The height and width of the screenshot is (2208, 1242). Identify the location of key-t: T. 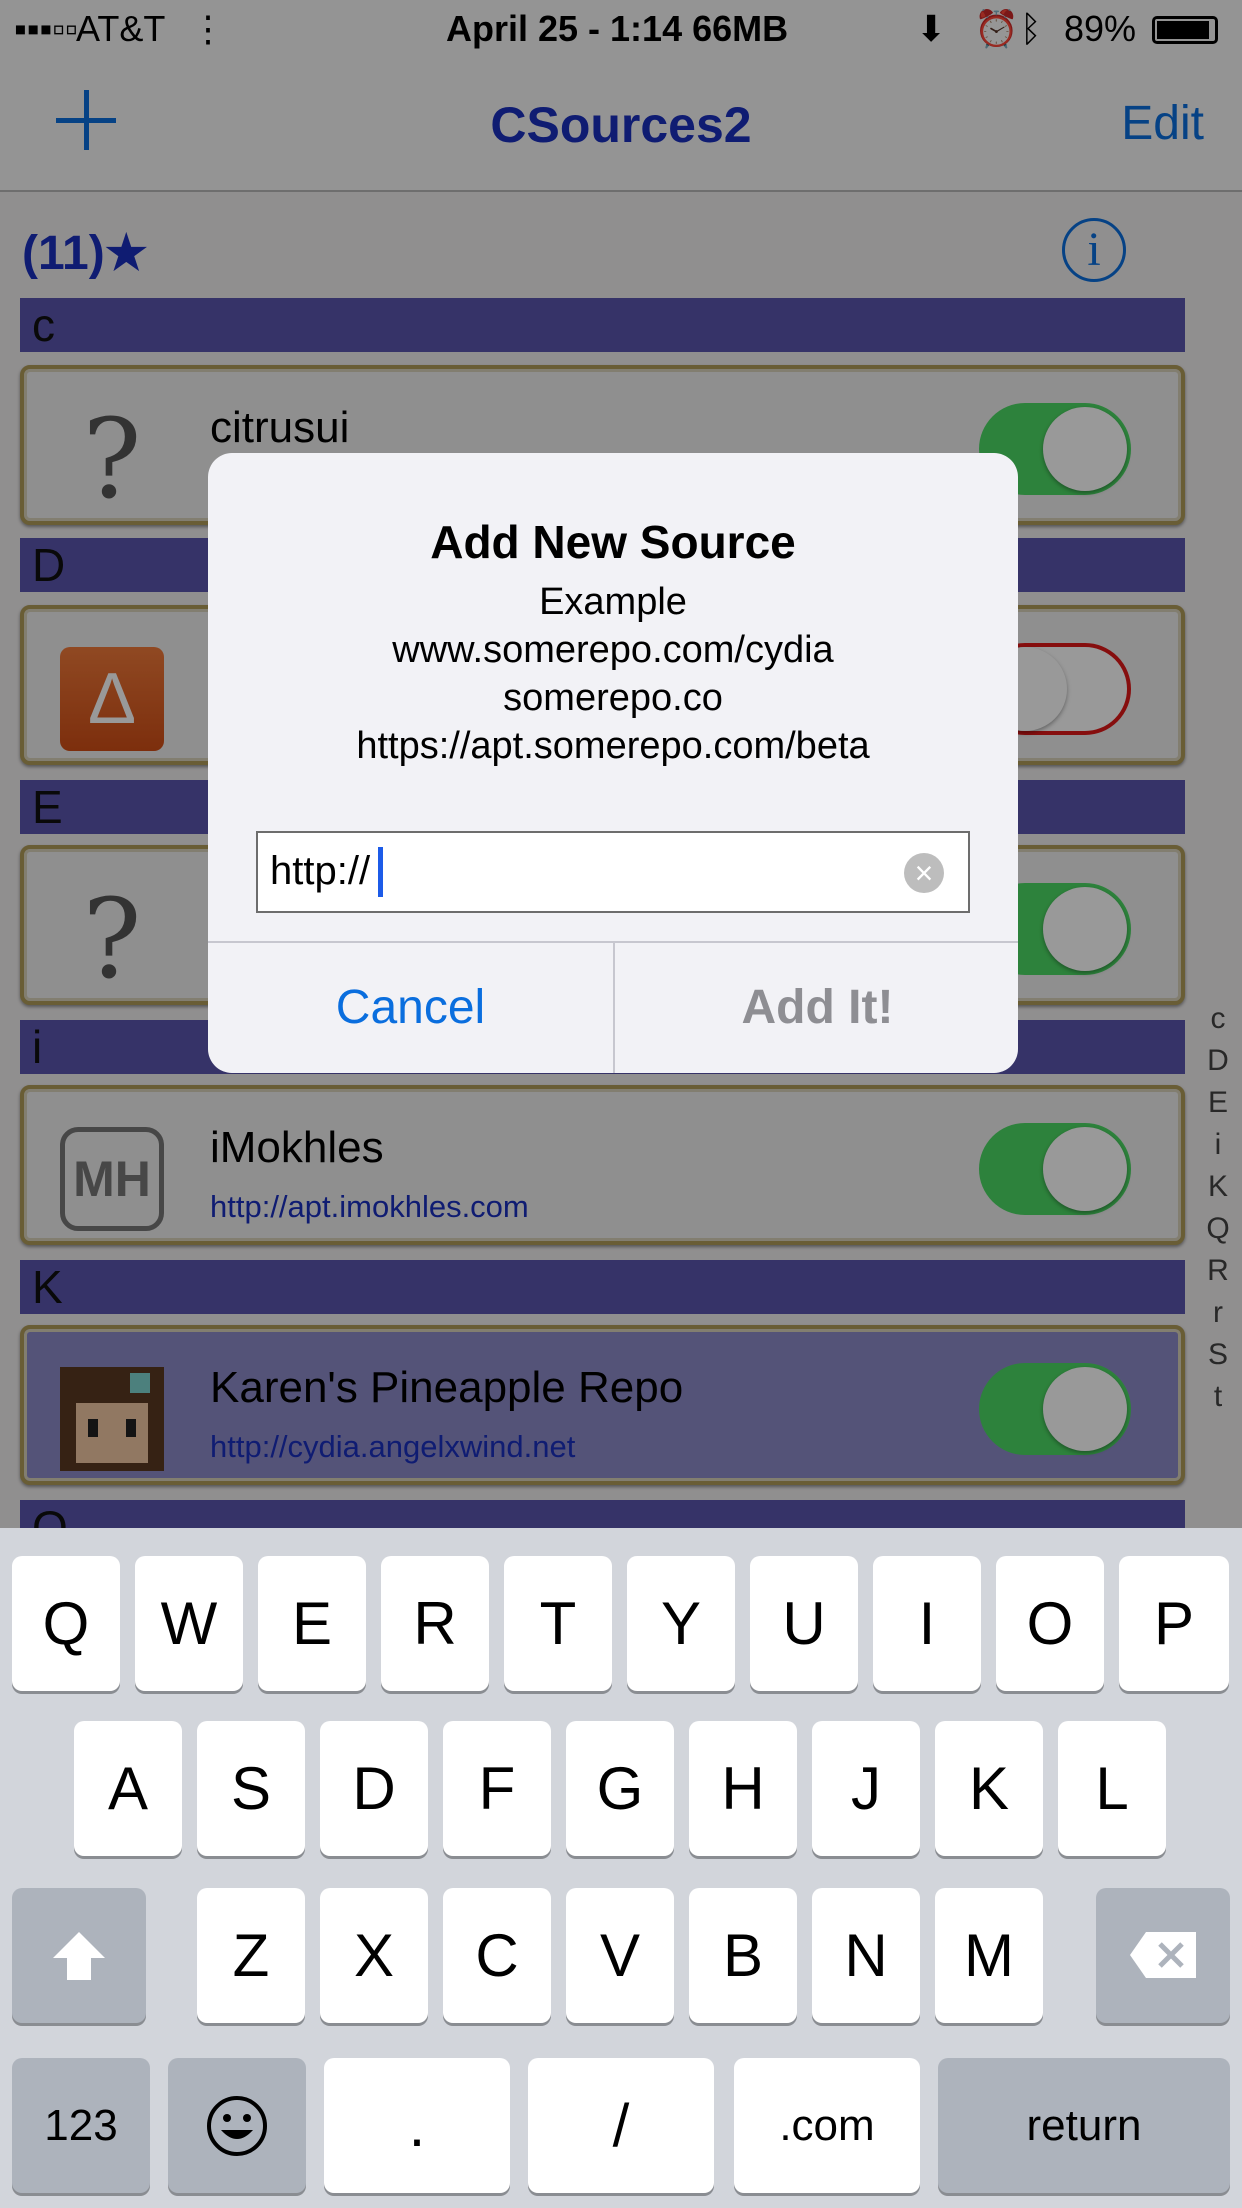
(558, 1623).